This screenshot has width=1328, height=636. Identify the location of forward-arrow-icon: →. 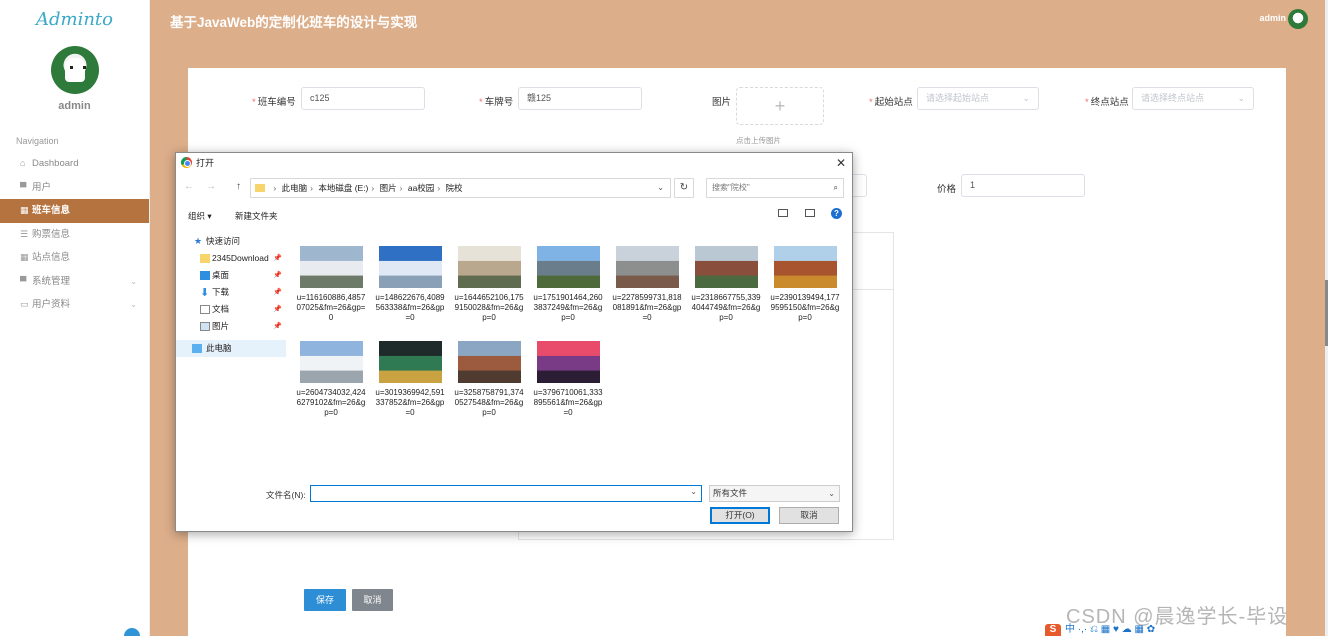
(211, 186).